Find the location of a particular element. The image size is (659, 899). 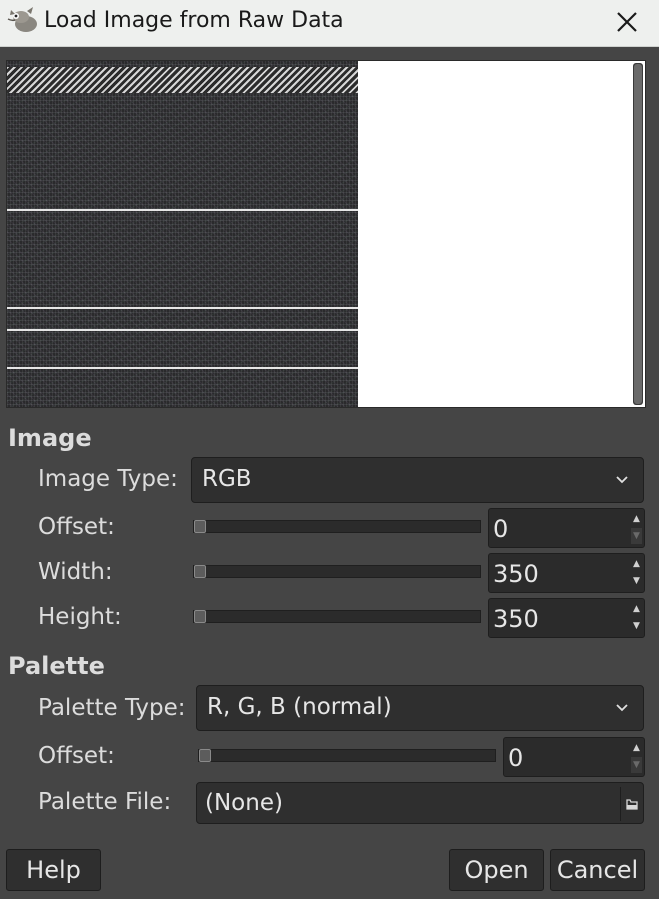

preview-scrollbar is located at coordinates (638, 234).